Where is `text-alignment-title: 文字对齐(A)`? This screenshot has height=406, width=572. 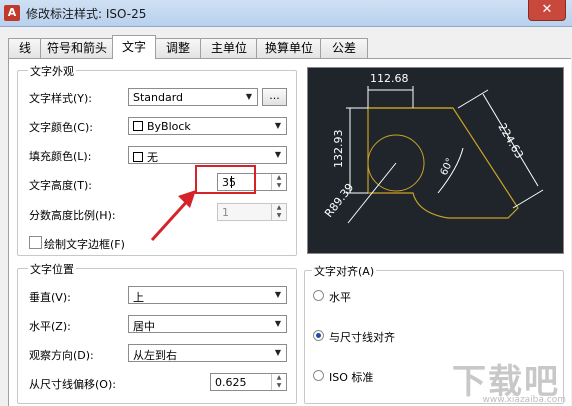
text-alignment-title: 文字对齐(A) is located at coordinates (344, 271).